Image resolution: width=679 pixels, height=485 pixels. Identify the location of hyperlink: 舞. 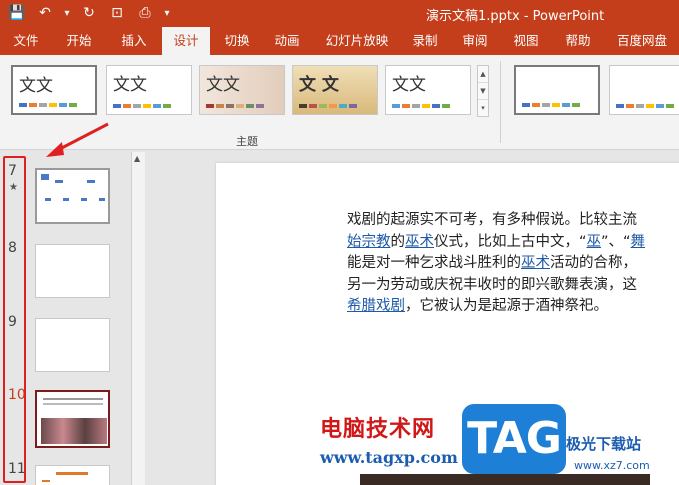
(638, 242).